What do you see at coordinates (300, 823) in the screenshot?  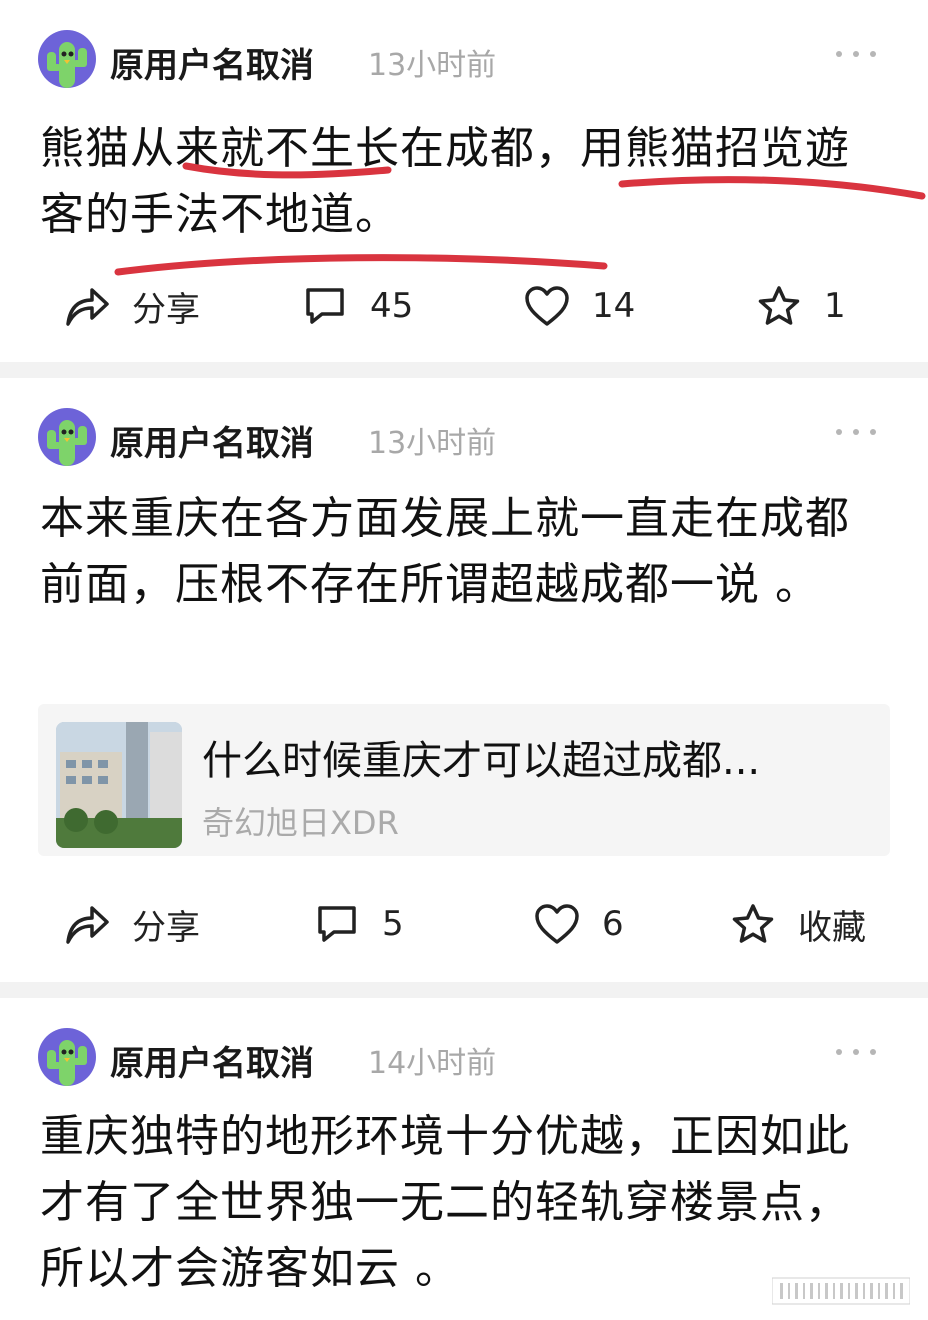 I see `link-author: 奇幻旭日XDR` at bounding box center [300, 823].